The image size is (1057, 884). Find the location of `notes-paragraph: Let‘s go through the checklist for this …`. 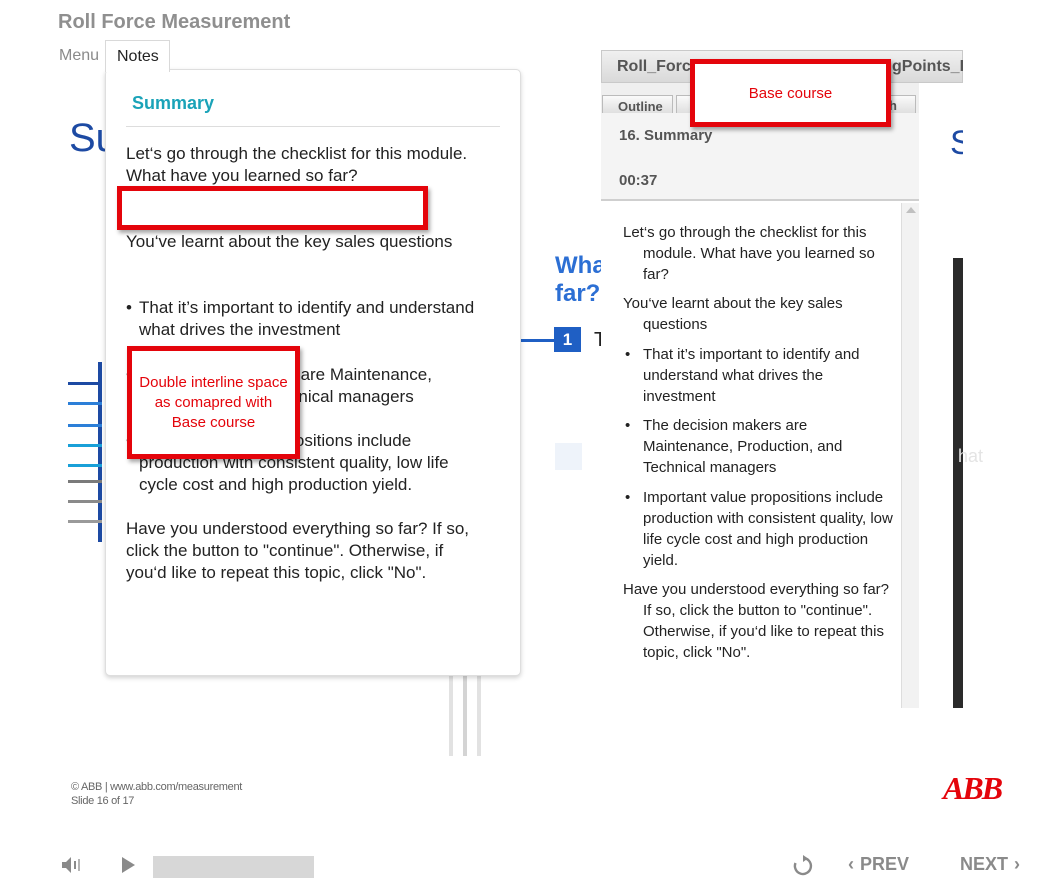

notes-paragraph: Let‘s go through the checklist for this … is located at coordinates (297, 164).